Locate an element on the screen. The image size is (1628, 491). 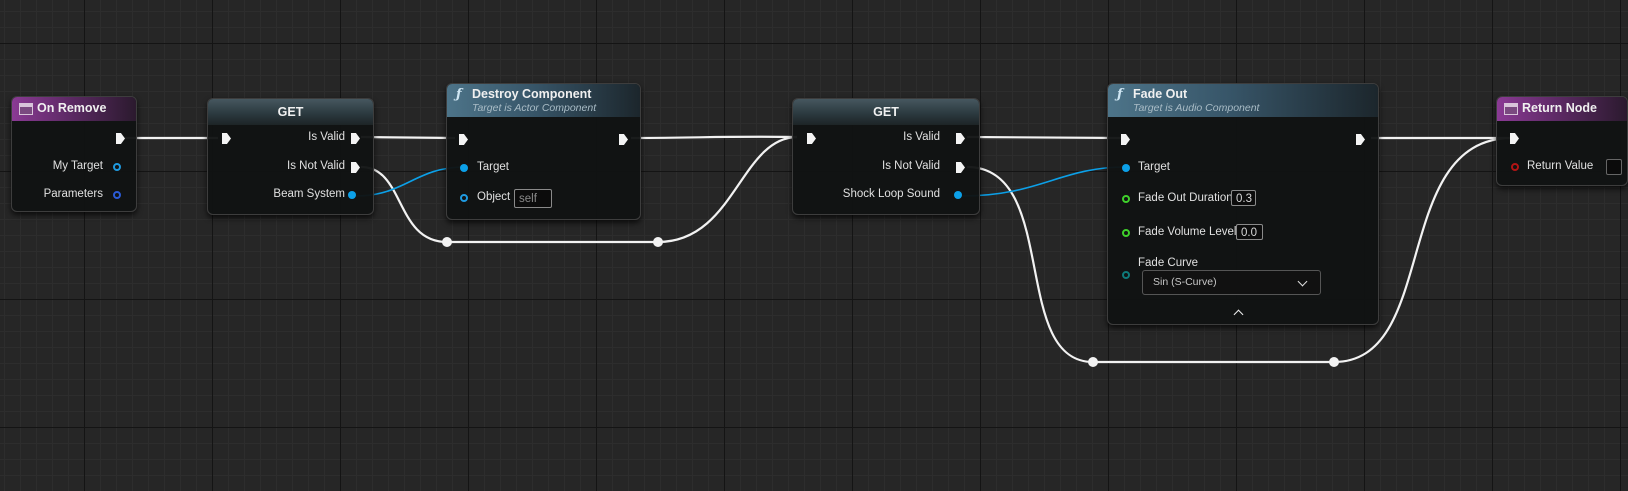
pin-label-fade-out-duration: Fade Out Duration is located at coordinates (1185, 198).